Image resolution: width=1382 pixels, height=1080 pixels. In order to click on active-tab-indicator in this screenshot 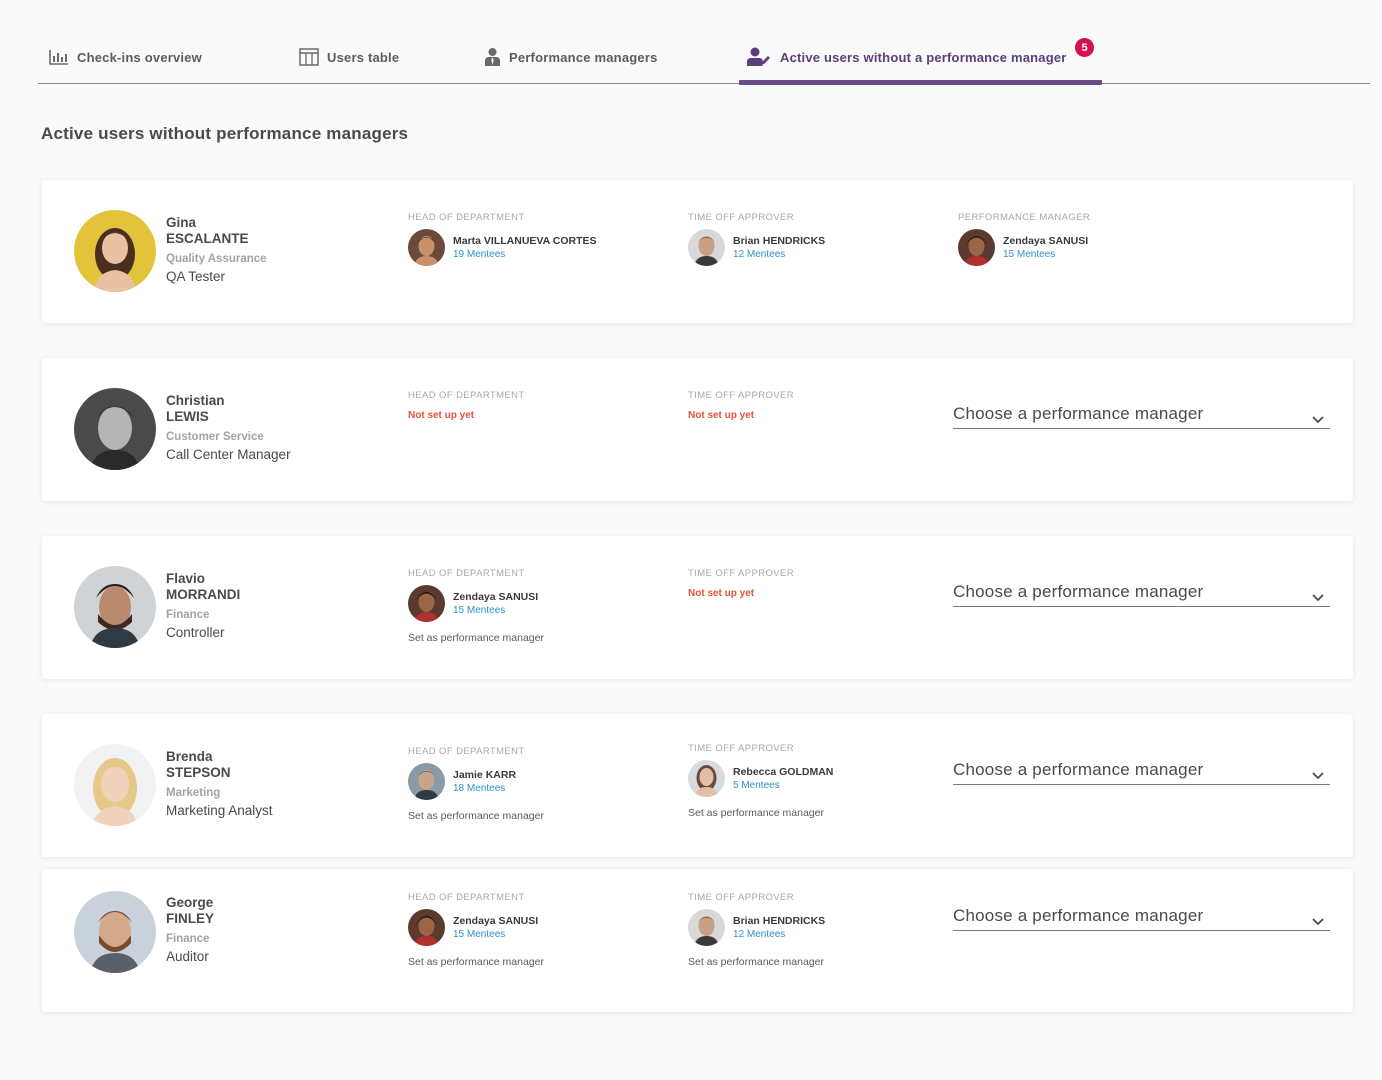, I will do `click(920, 82)`.